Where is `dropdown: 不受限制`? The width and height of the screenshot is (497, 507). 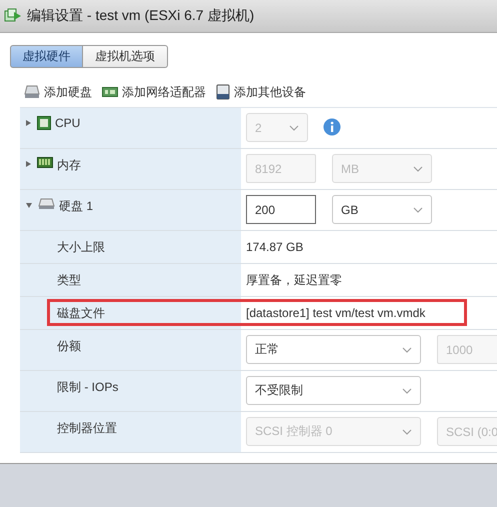 dropdown: 不受限制 is located at coordinates (333, 390).